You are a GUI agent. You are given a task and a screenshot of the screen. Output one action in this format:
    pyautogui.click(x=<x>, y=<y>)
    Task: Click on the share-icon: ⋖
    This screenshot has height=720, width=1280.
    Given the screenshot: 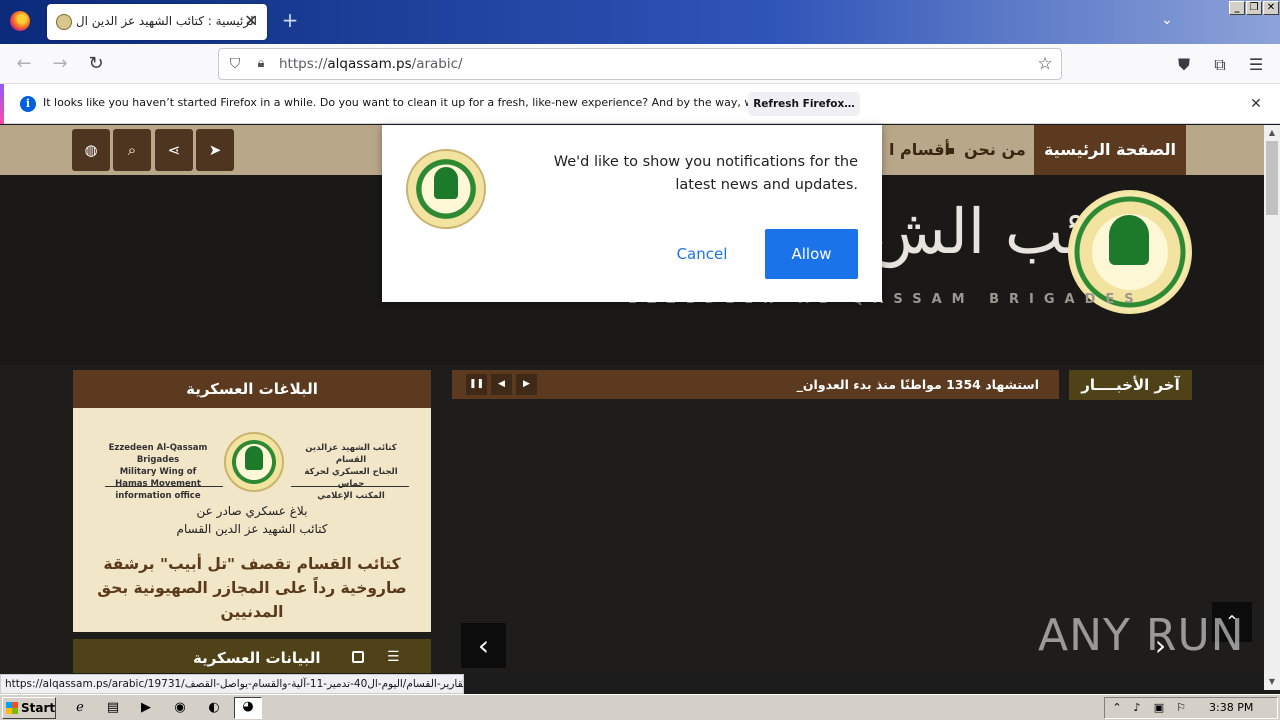 What is the action you would take?
    pyautogui.click(x=174, y=150)
    